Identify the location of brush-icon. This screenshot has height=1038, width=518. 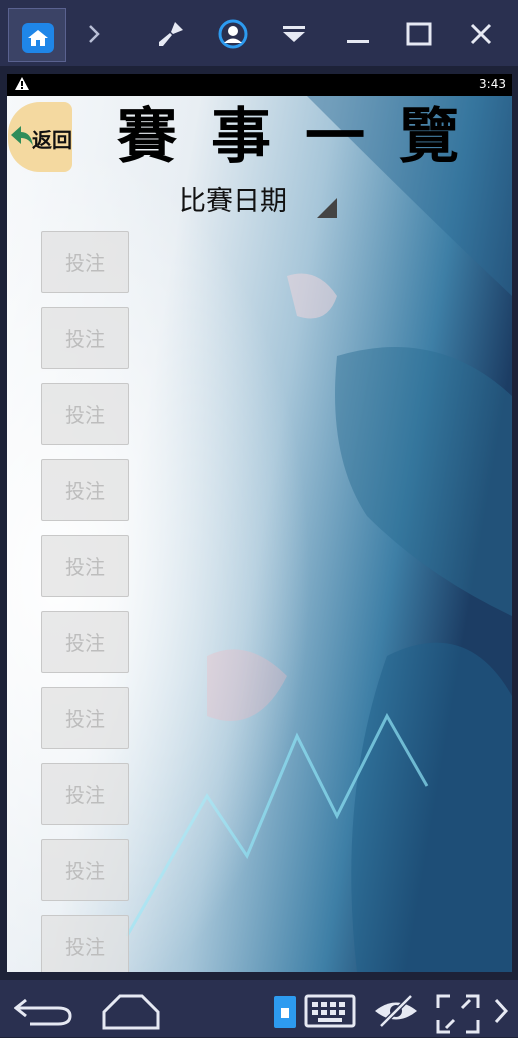
(171, 34).